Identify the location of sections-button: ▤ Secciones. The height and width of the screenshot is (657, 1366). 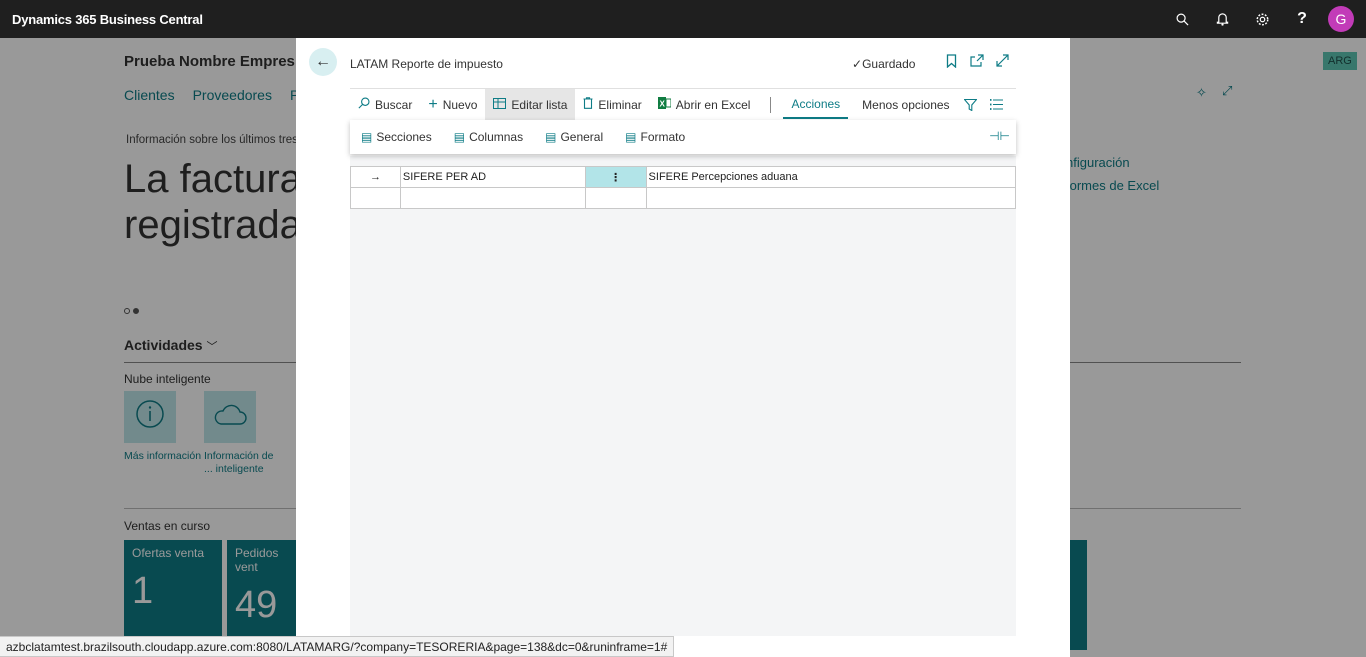
(396, 137).